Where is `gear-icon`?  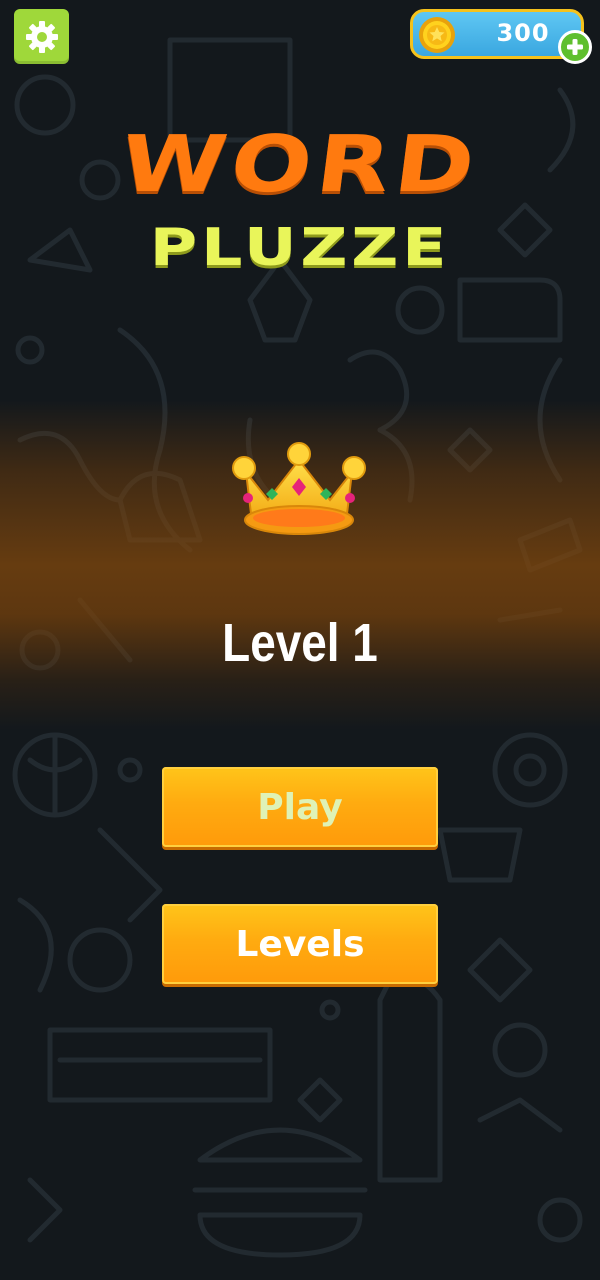 gear-icon is located at coordinates (41, 36).